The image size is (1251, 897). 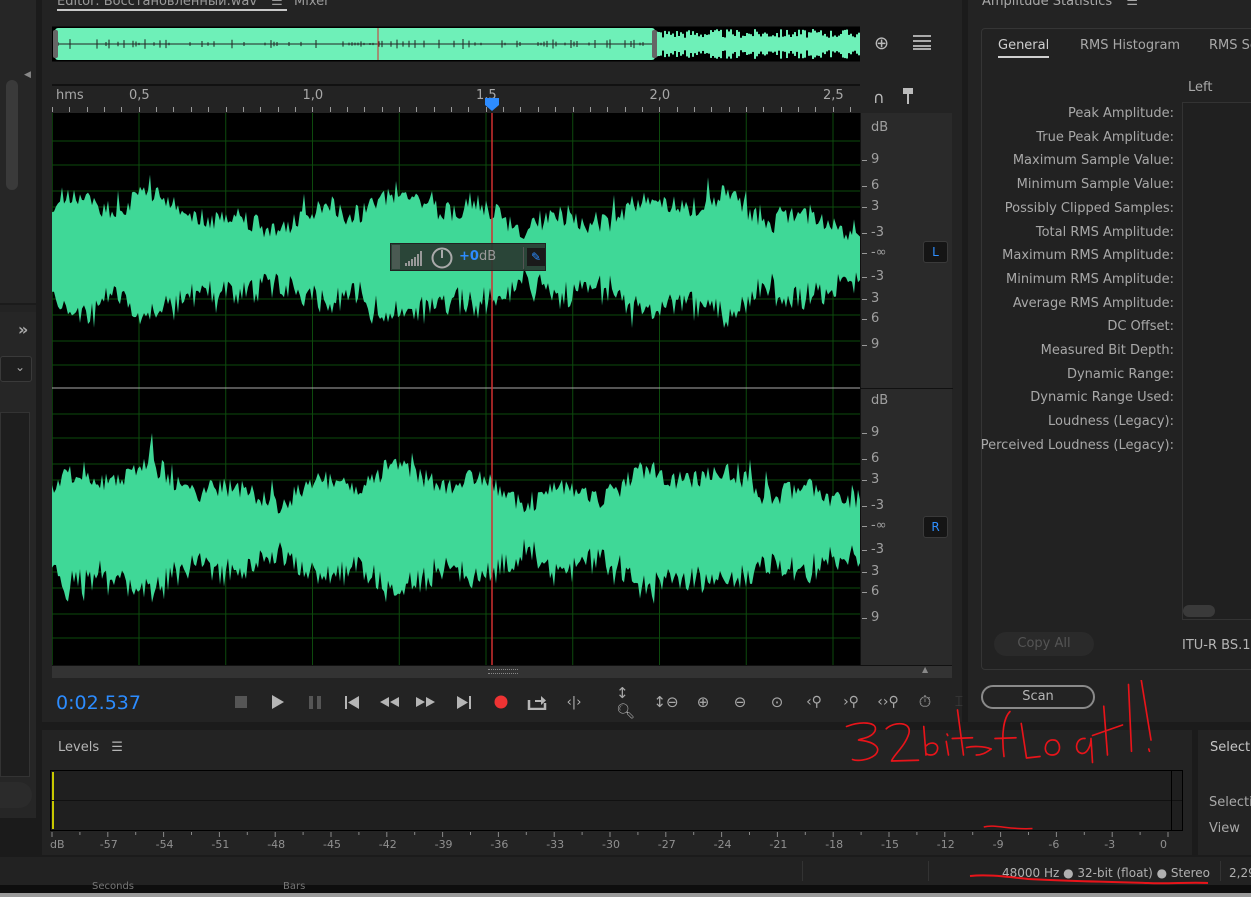 What do you see at coordinates (278, 702) in the screenshot?
I see `play-button` at bounding box center [278, 702].